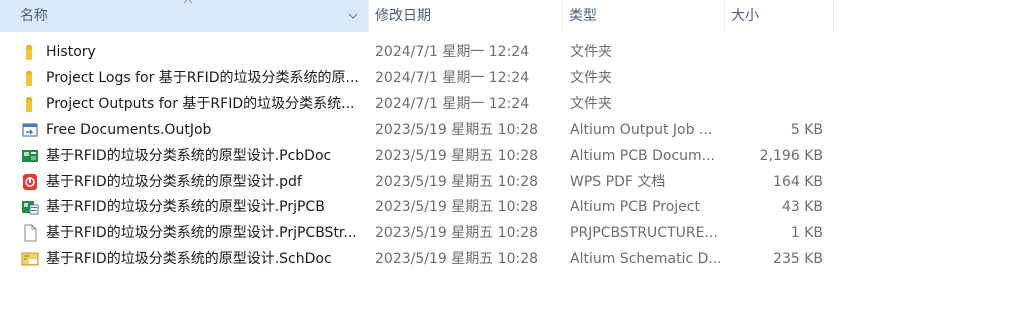  Describe the element at coordinates (465, 16) in the screenshot. I see `column-header-date: 修改日期` at that location.